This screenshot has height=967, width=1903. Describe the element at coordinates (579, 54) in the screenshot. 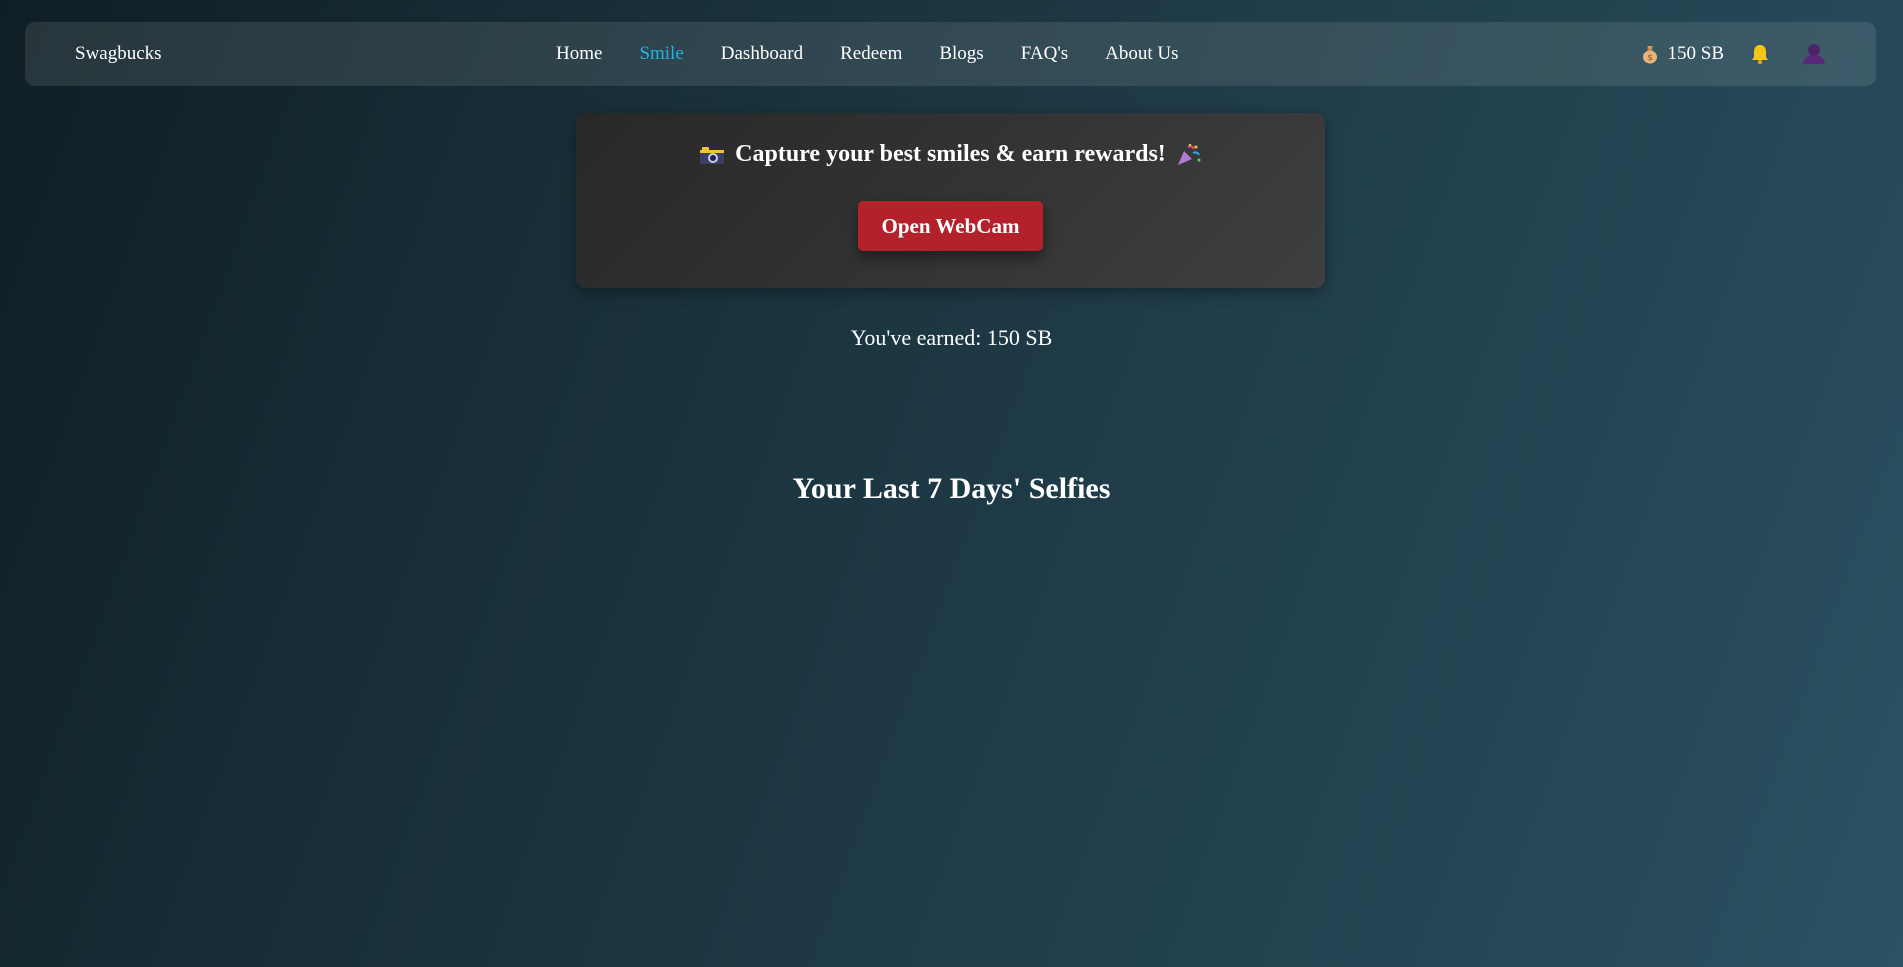

I see `nav-link-home: Home` at that location.